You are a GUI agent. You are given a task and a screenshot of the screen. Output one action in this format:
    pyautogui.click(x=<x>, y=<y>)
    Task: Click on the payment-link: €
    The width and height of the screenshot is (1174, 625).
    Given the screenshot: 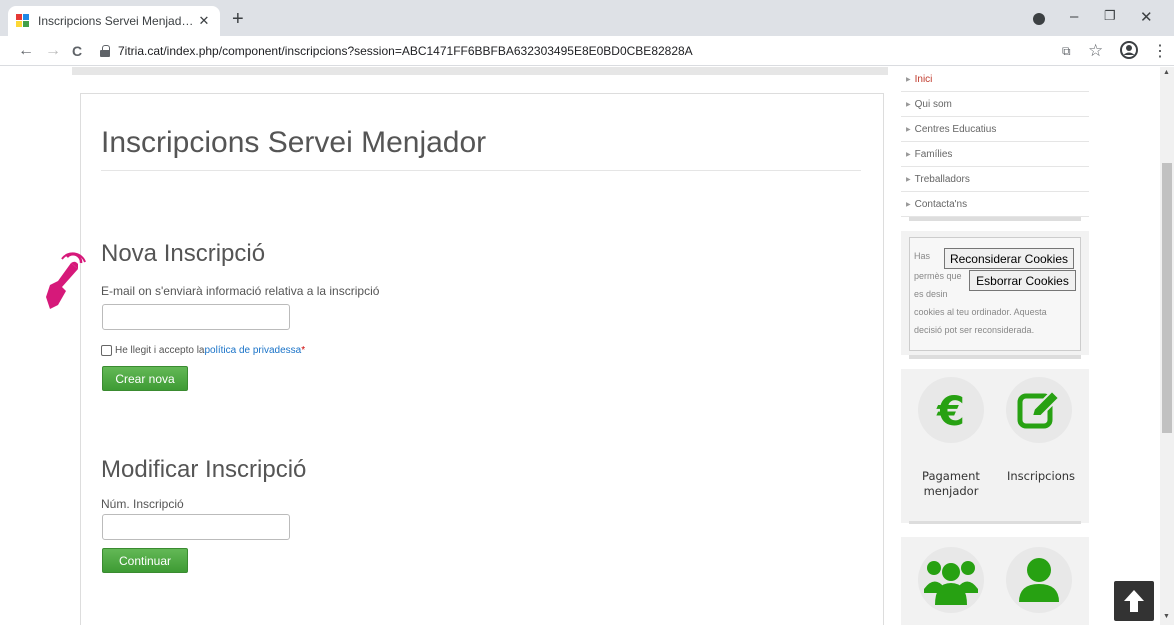 What is the action you would take?
    pyautogui.click(x=951, y=410)
    